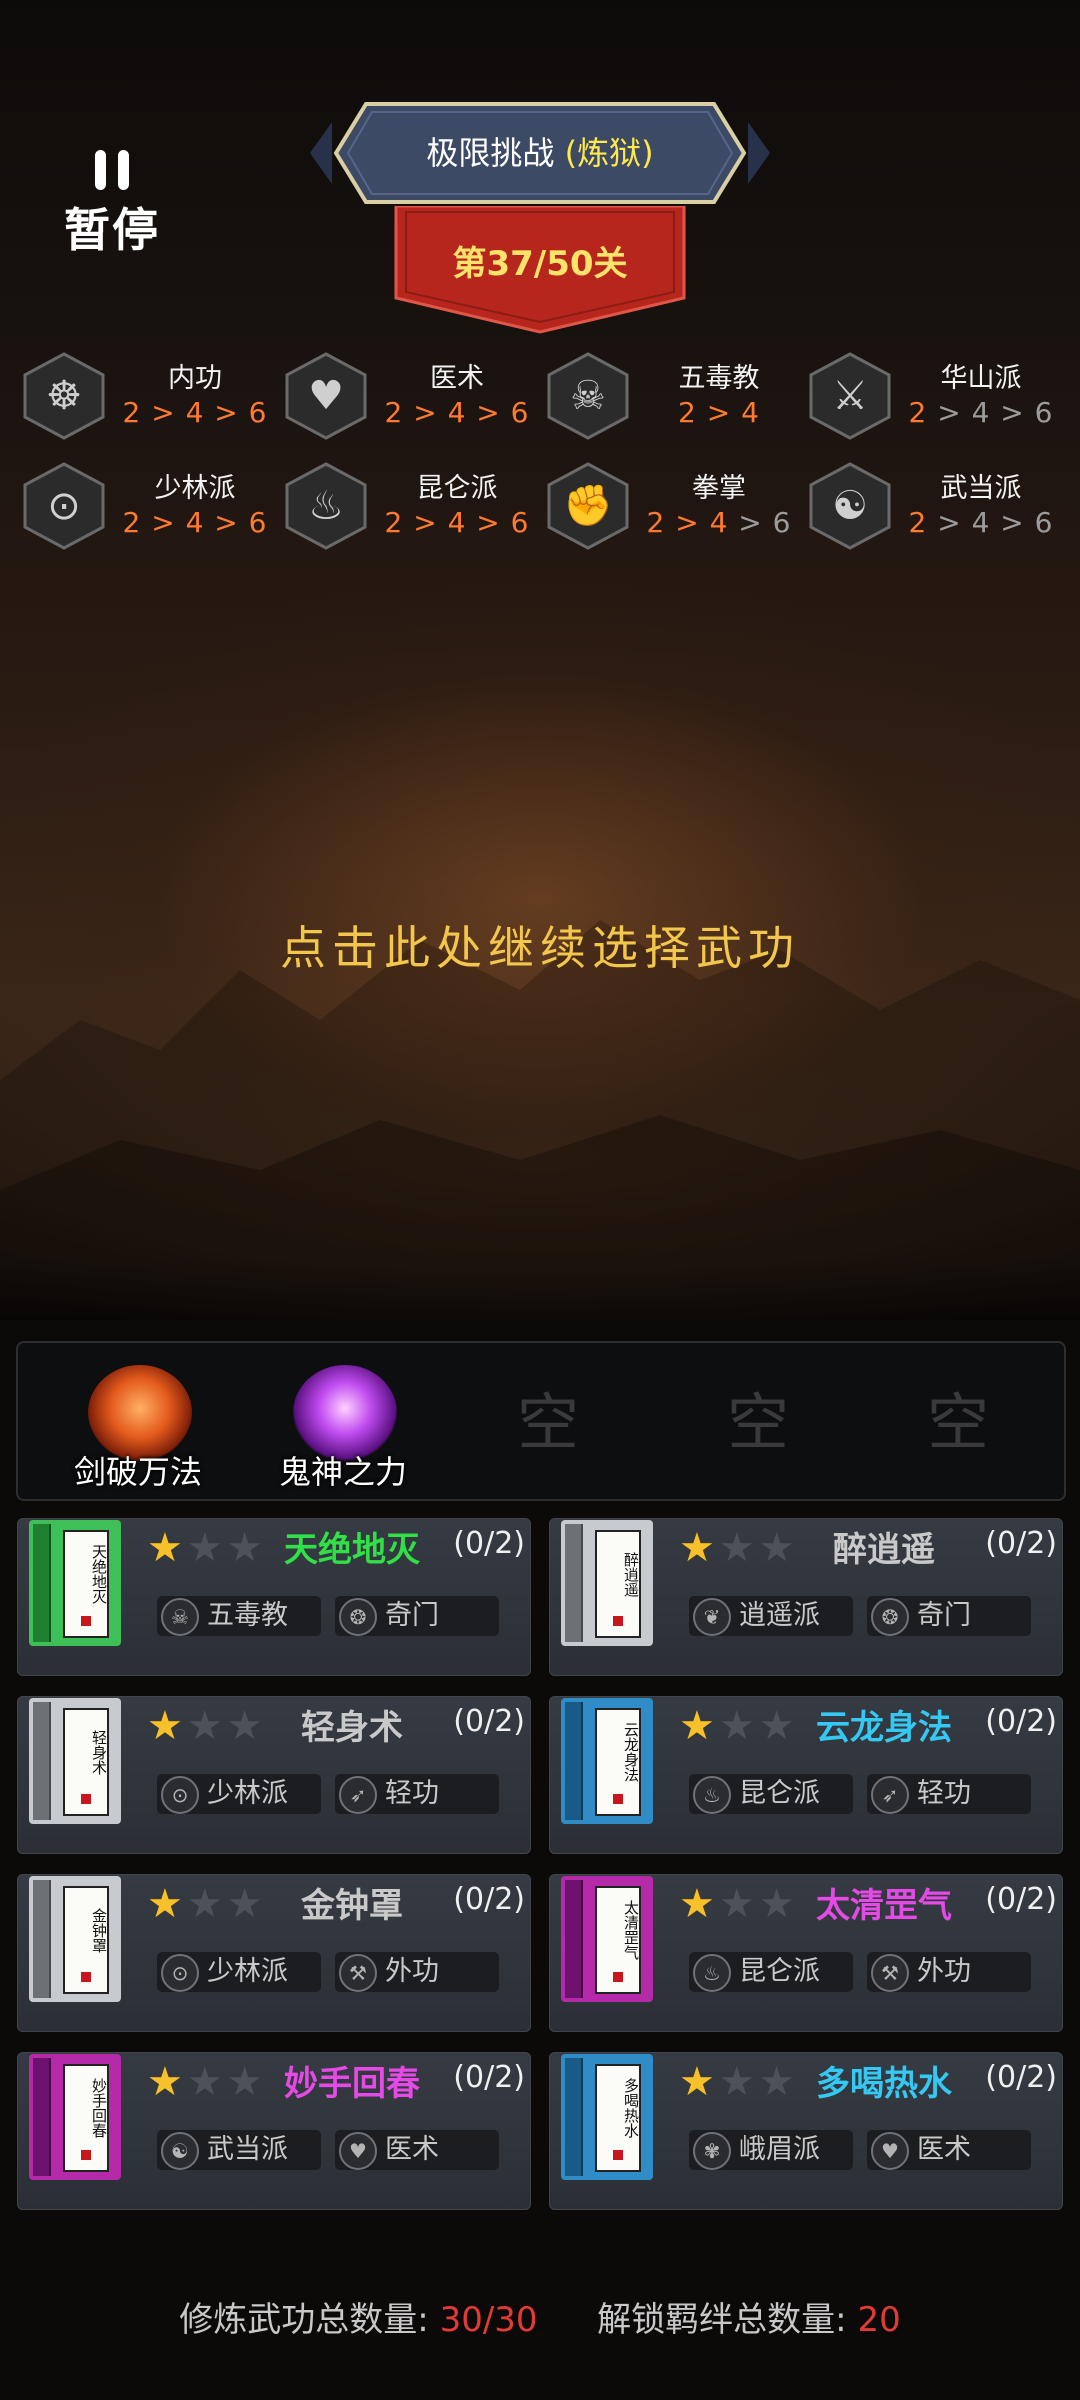 The width and height of the screenshot is (1080, 2400). I want to click on bond-item: ✊ 拳掌 2 > 4 > 6, so click(676, 506).